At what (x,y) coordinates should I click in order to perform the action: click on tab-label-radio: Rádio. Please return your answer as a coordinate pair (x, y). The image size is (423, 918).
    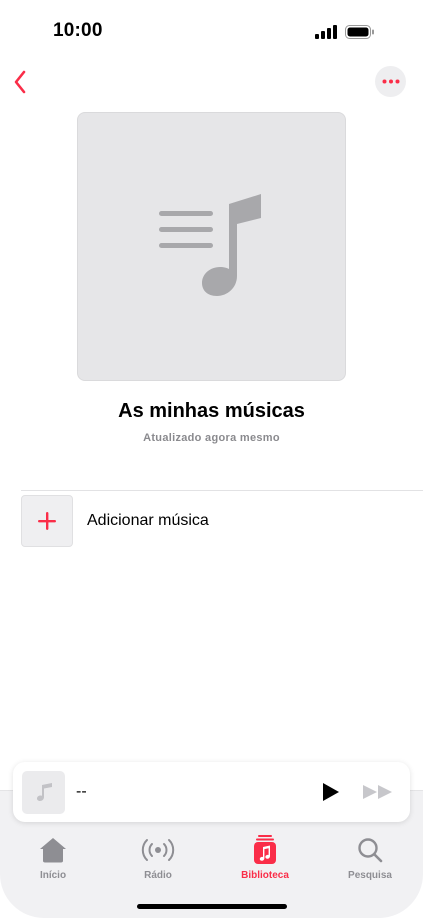
    Looking at the image, I should click on (158, 875).